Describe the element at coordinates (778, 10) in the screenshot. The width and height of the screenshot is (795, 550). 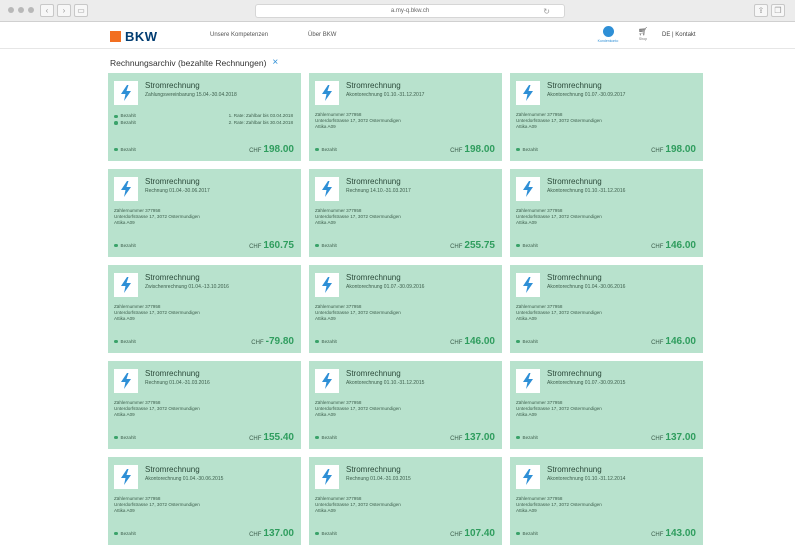
I see `tabs-icon: ❐` at that location.